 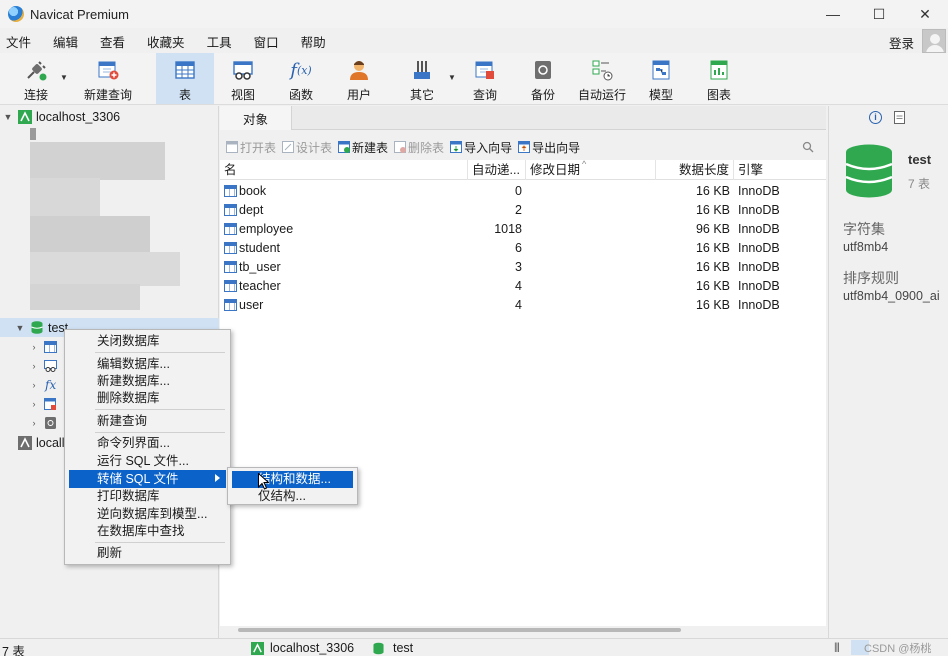 I want to click on new-query-button: 新建查询, so click(x=108, y=78).